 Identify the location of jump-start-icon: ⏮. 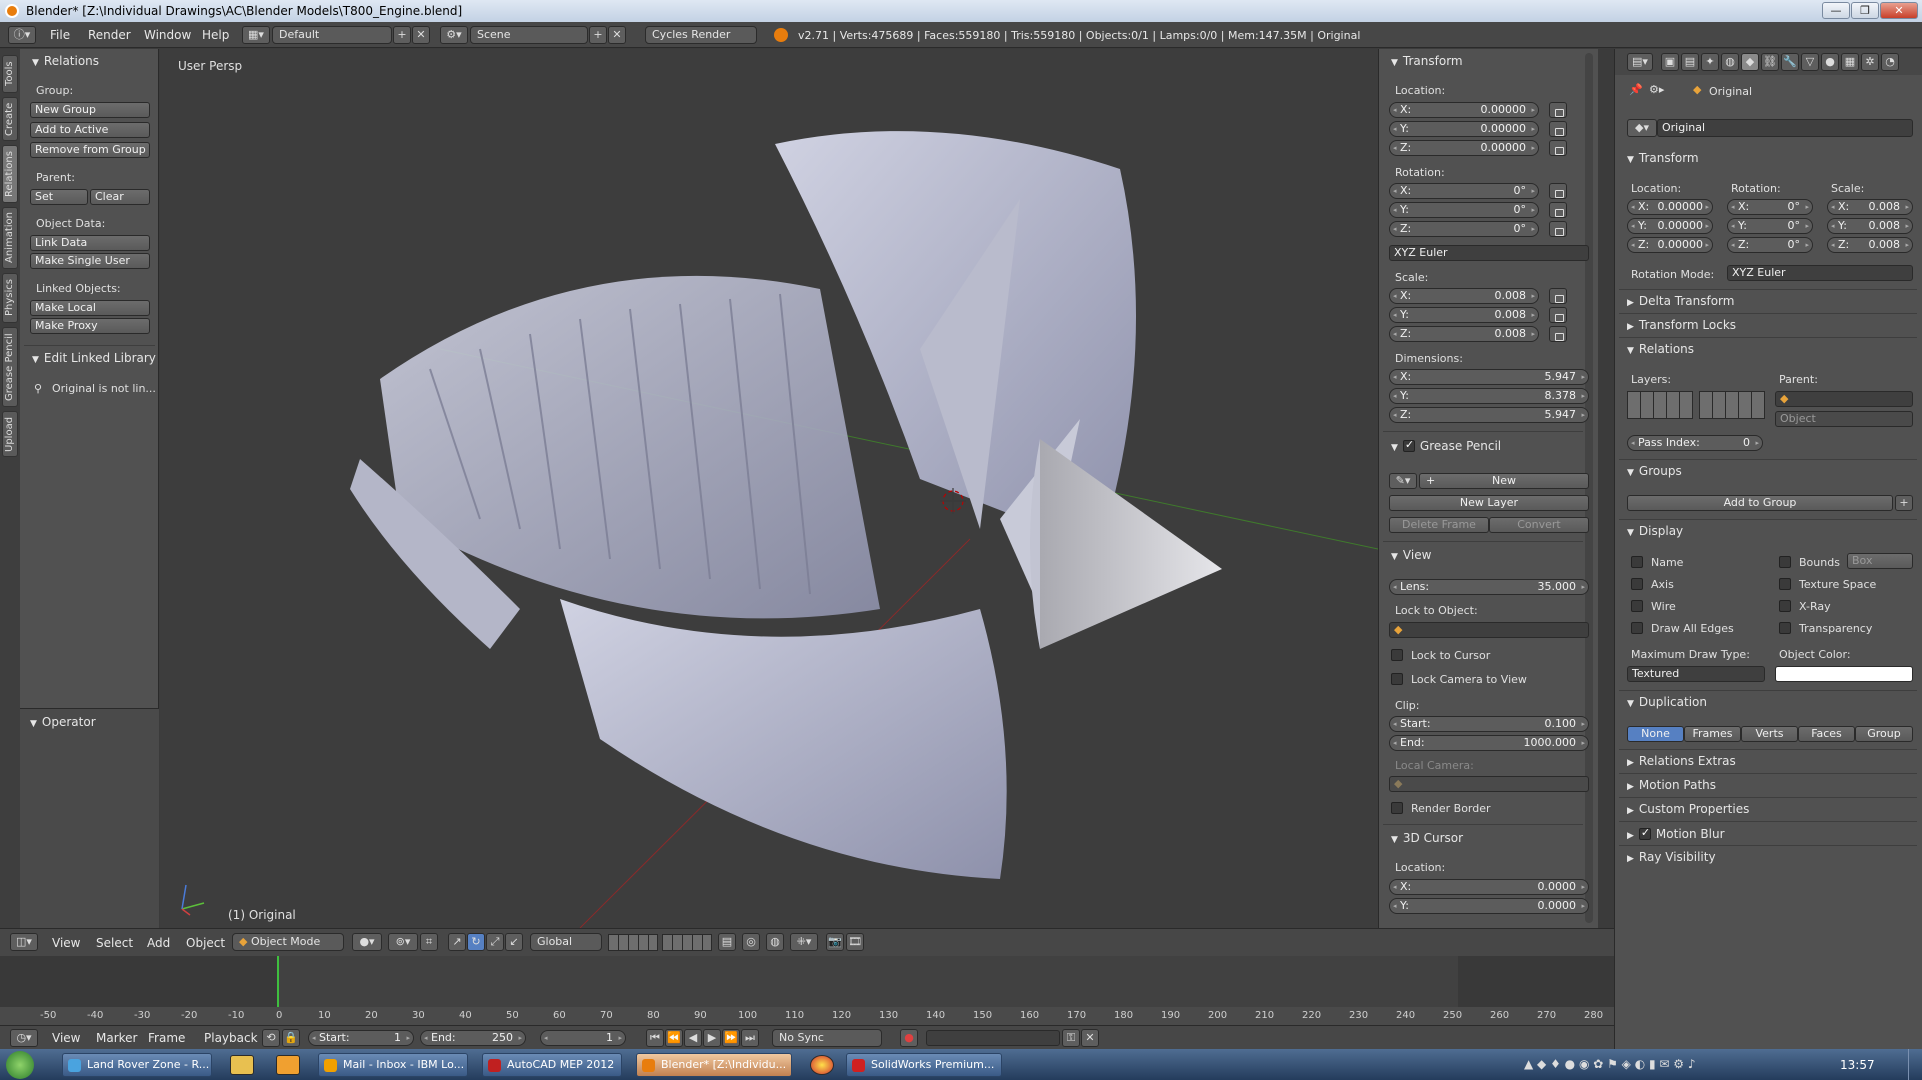
(655, 1038).